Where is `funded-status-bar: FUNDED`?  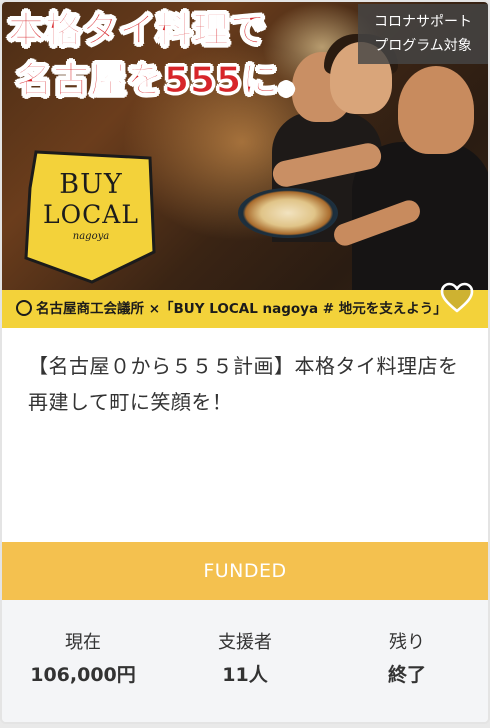 funded-status-bar: FUNDED is located at coordinates (245, 571).